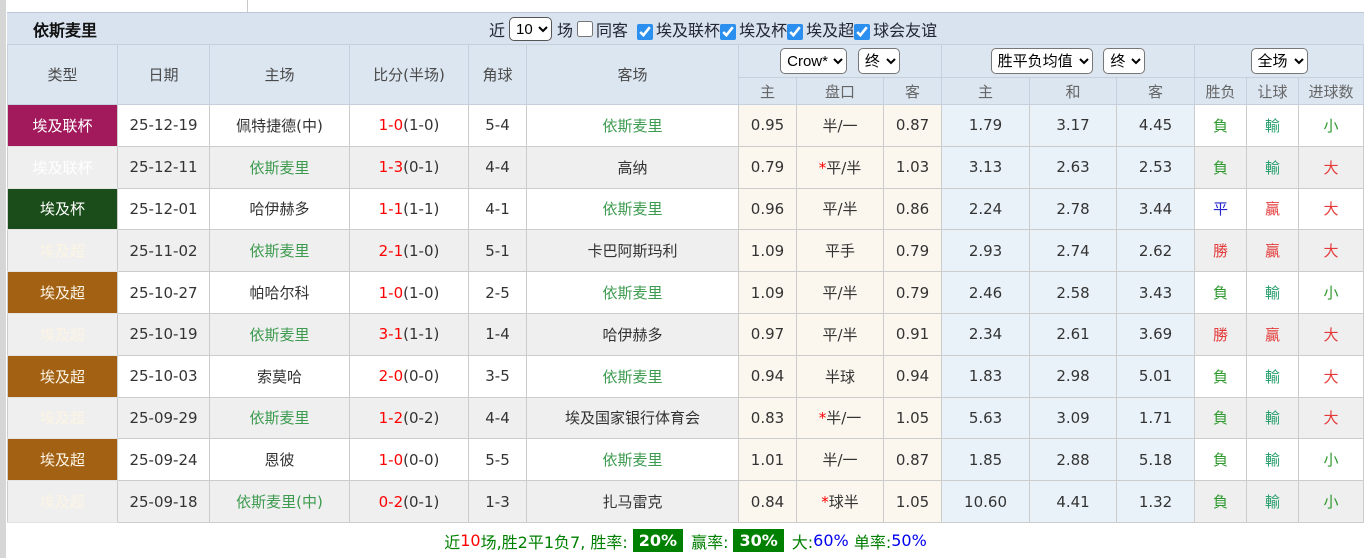  What do you see at coordinates (62, 209) in the screenshot?
I see `league-type-cell: 埃及杯` at bounding box center [62, 209].